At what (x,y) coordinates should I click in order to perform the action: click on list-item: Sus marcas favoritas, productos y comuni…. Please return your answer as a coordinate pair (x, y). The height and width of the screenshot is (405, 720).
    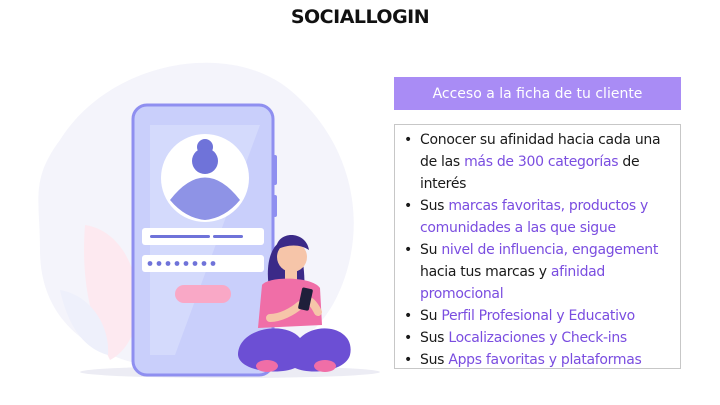
    Looking at the image, I should click on (537, 217).